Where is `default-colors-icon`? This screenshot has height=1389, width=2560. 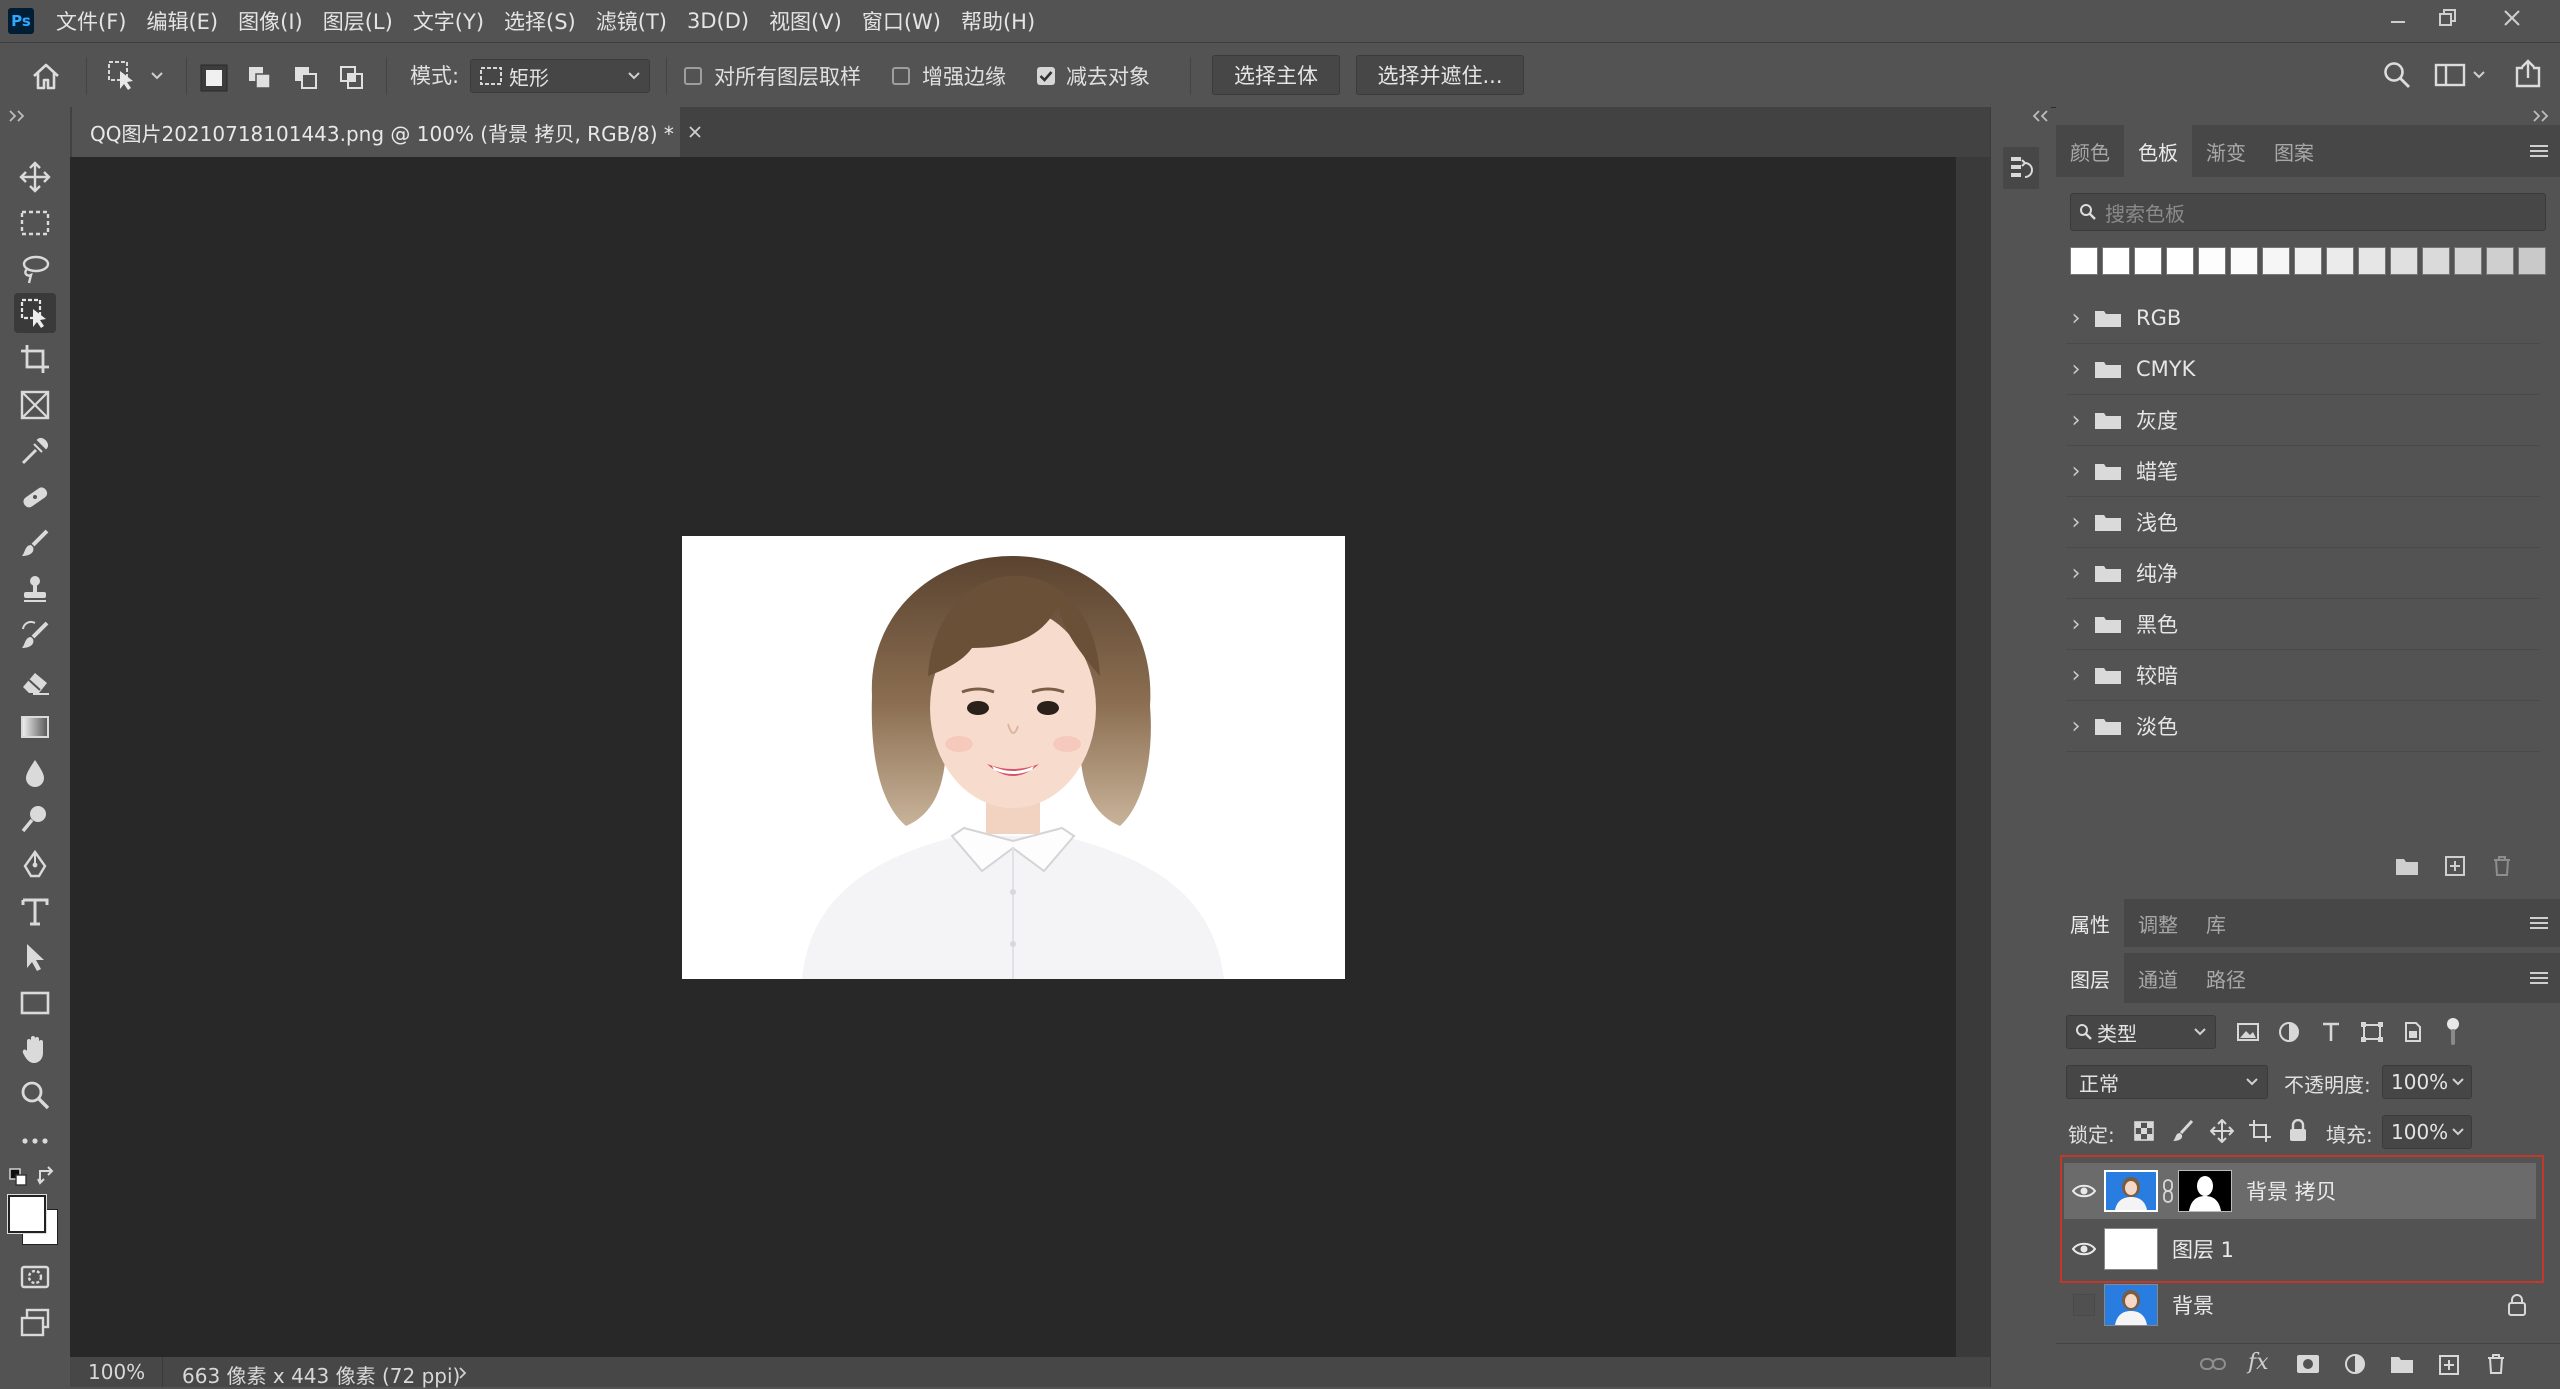 default-colors-icon is located at coordinates (19, 1178).